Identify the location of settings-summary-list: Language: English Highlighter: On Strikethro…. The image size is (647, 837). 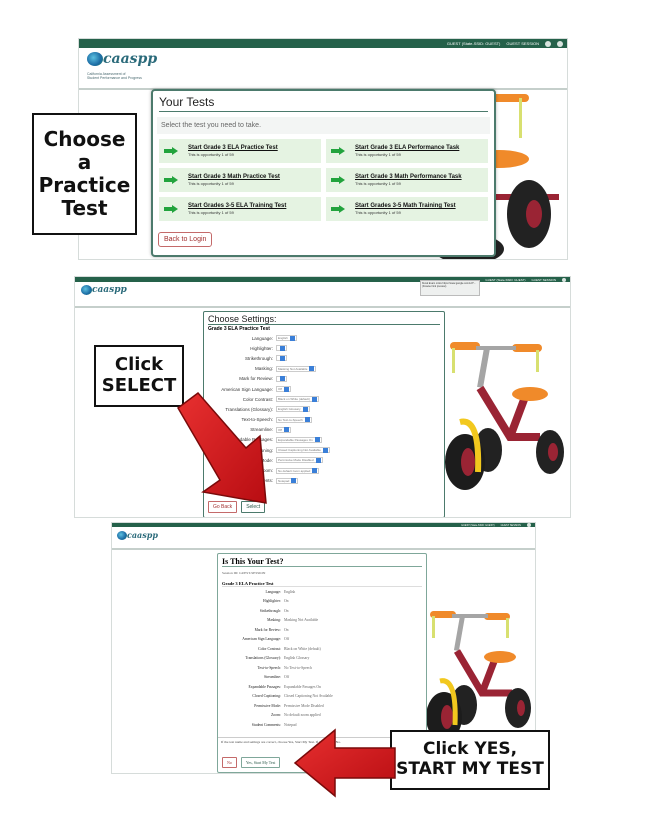
(322, 658).